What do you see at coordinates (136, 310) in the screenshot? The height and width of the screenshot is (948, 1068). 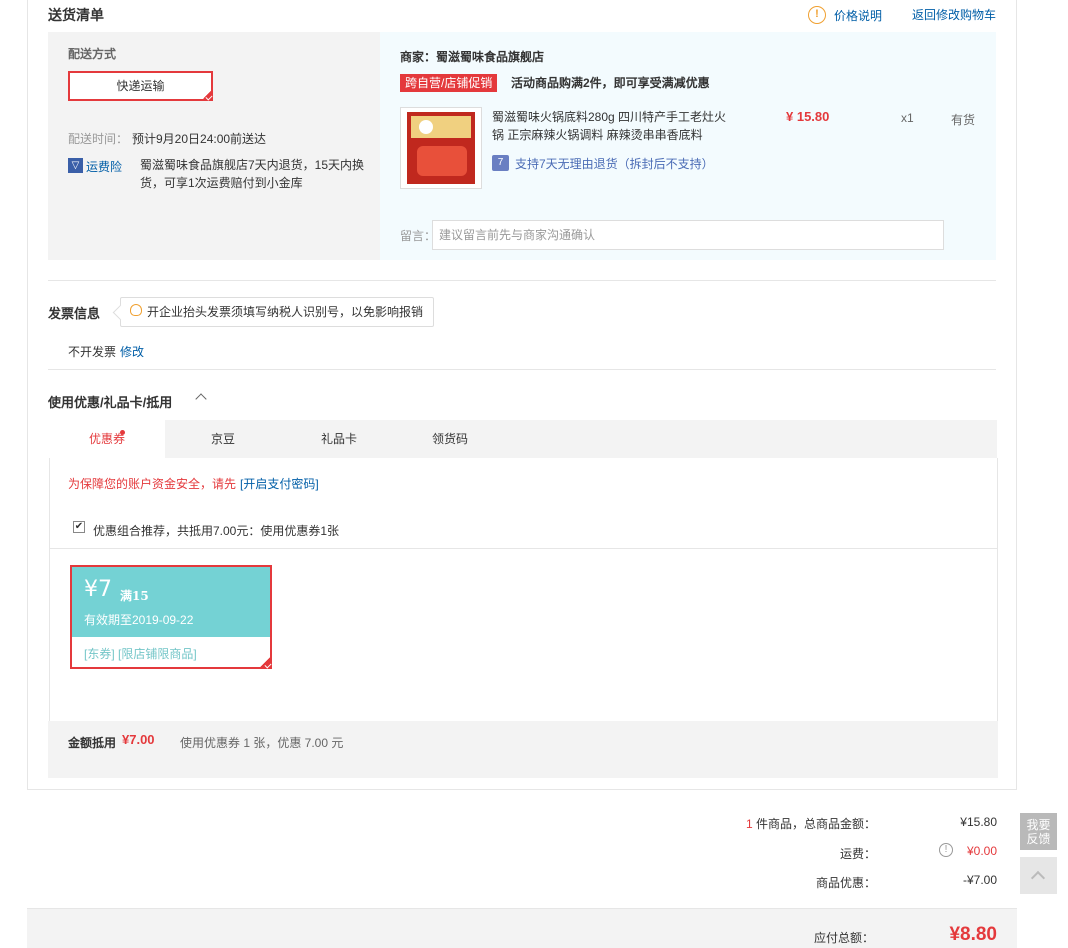 I see `lightbulb-icon` at bounding box center [136, 310].